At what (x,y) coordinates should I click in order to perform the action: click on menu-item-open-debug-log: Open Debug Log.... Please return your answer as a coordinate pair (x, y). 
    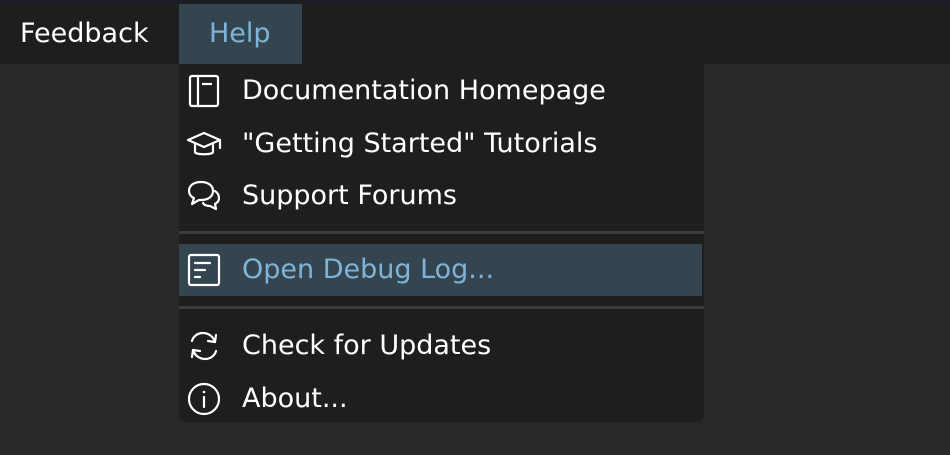
    Looking at the image, I should click on (440, 270).